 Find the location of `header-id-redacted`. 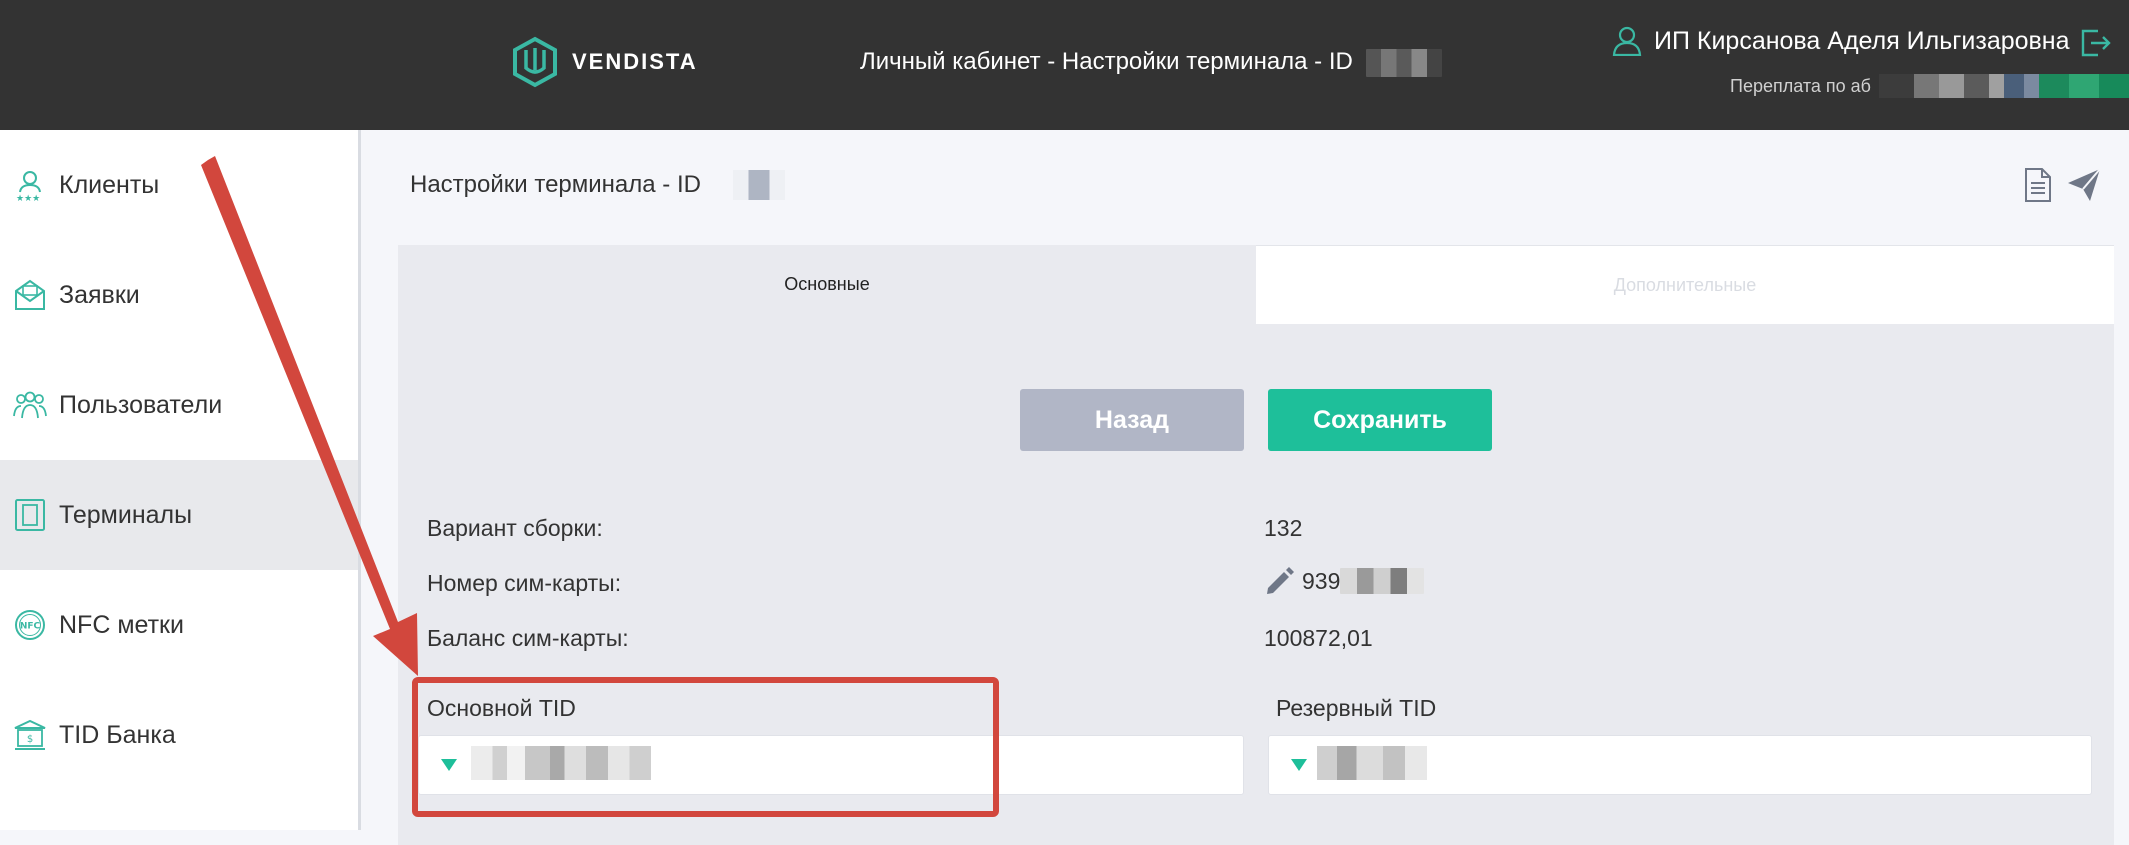

header-id-redacted is located at coordinates (1403, 62).